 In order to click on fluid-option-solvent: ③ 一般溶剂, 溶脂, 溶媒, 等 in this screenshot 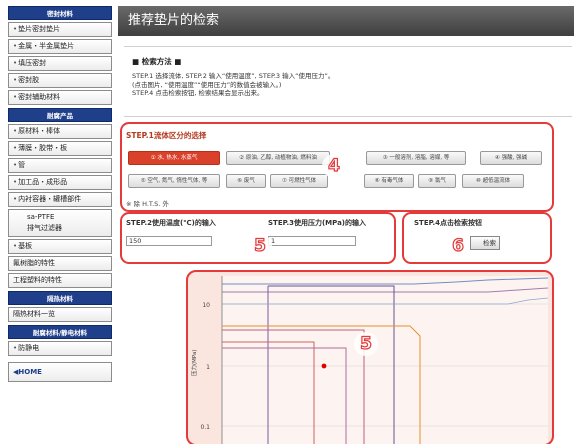, I will do `click(416, 158)`.